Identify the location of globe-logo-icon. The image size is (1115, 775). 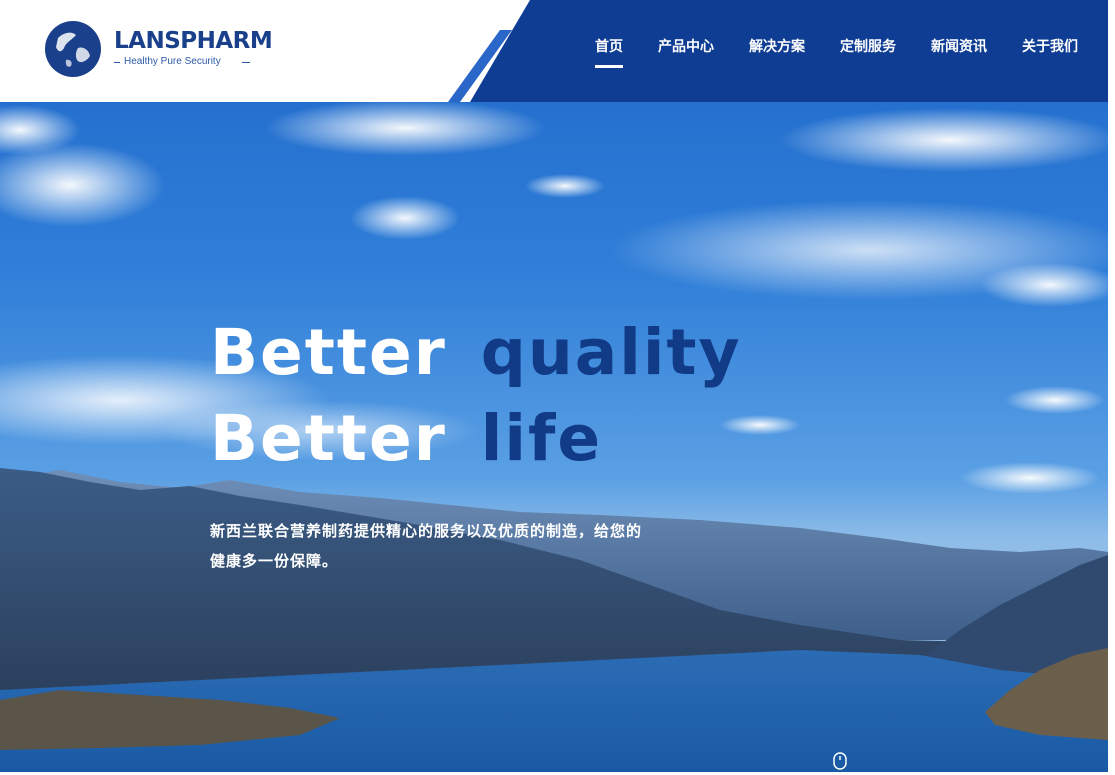
(73, 49).